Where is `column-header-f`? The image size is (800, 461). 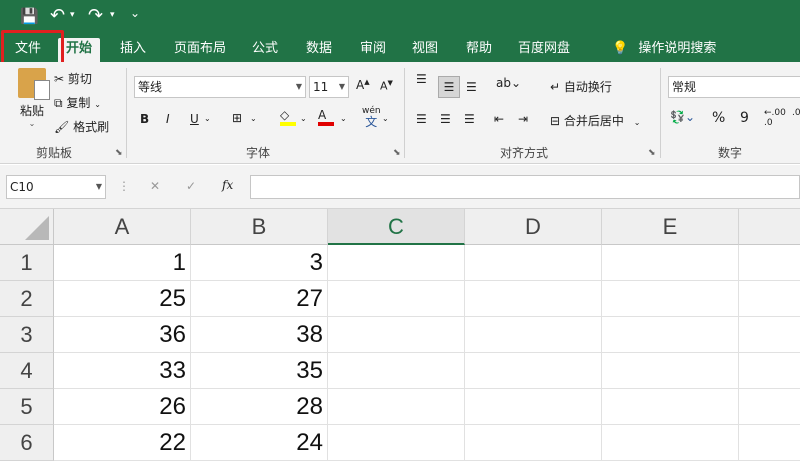 column-header-f is located at coordinates (769, 227).